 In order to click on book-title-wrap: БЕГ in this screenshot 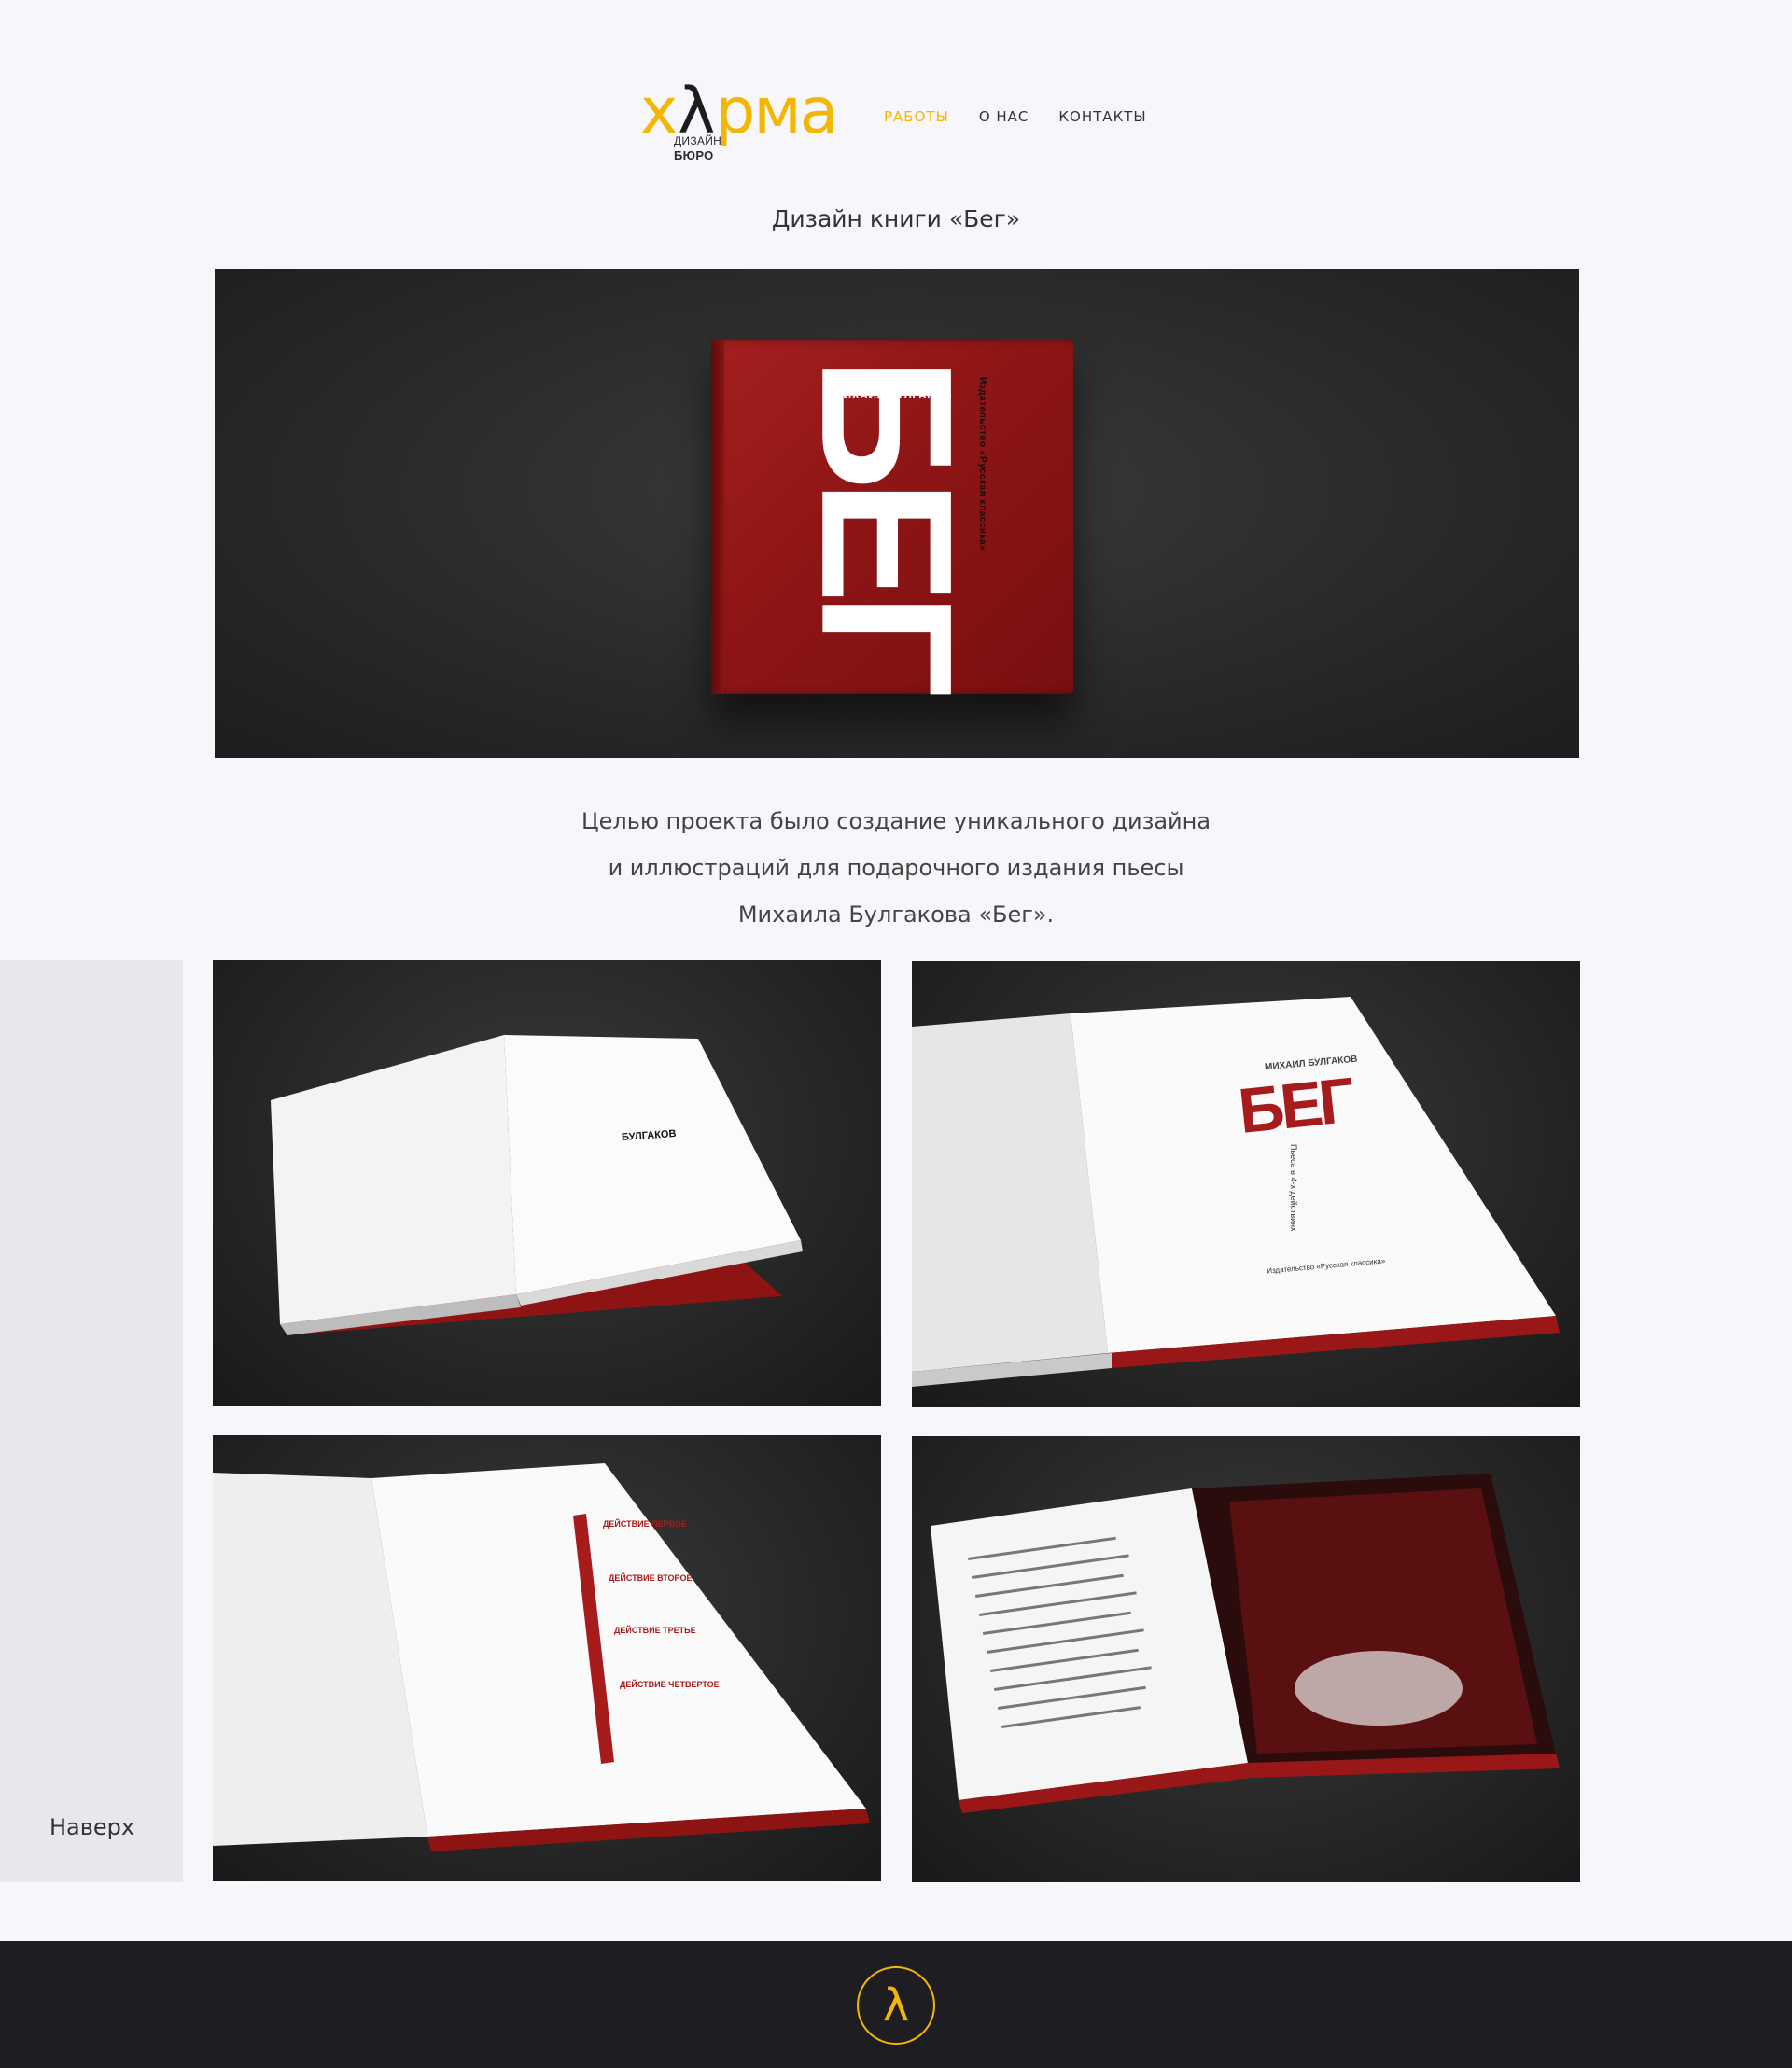, I will do `click(887, 522)`.